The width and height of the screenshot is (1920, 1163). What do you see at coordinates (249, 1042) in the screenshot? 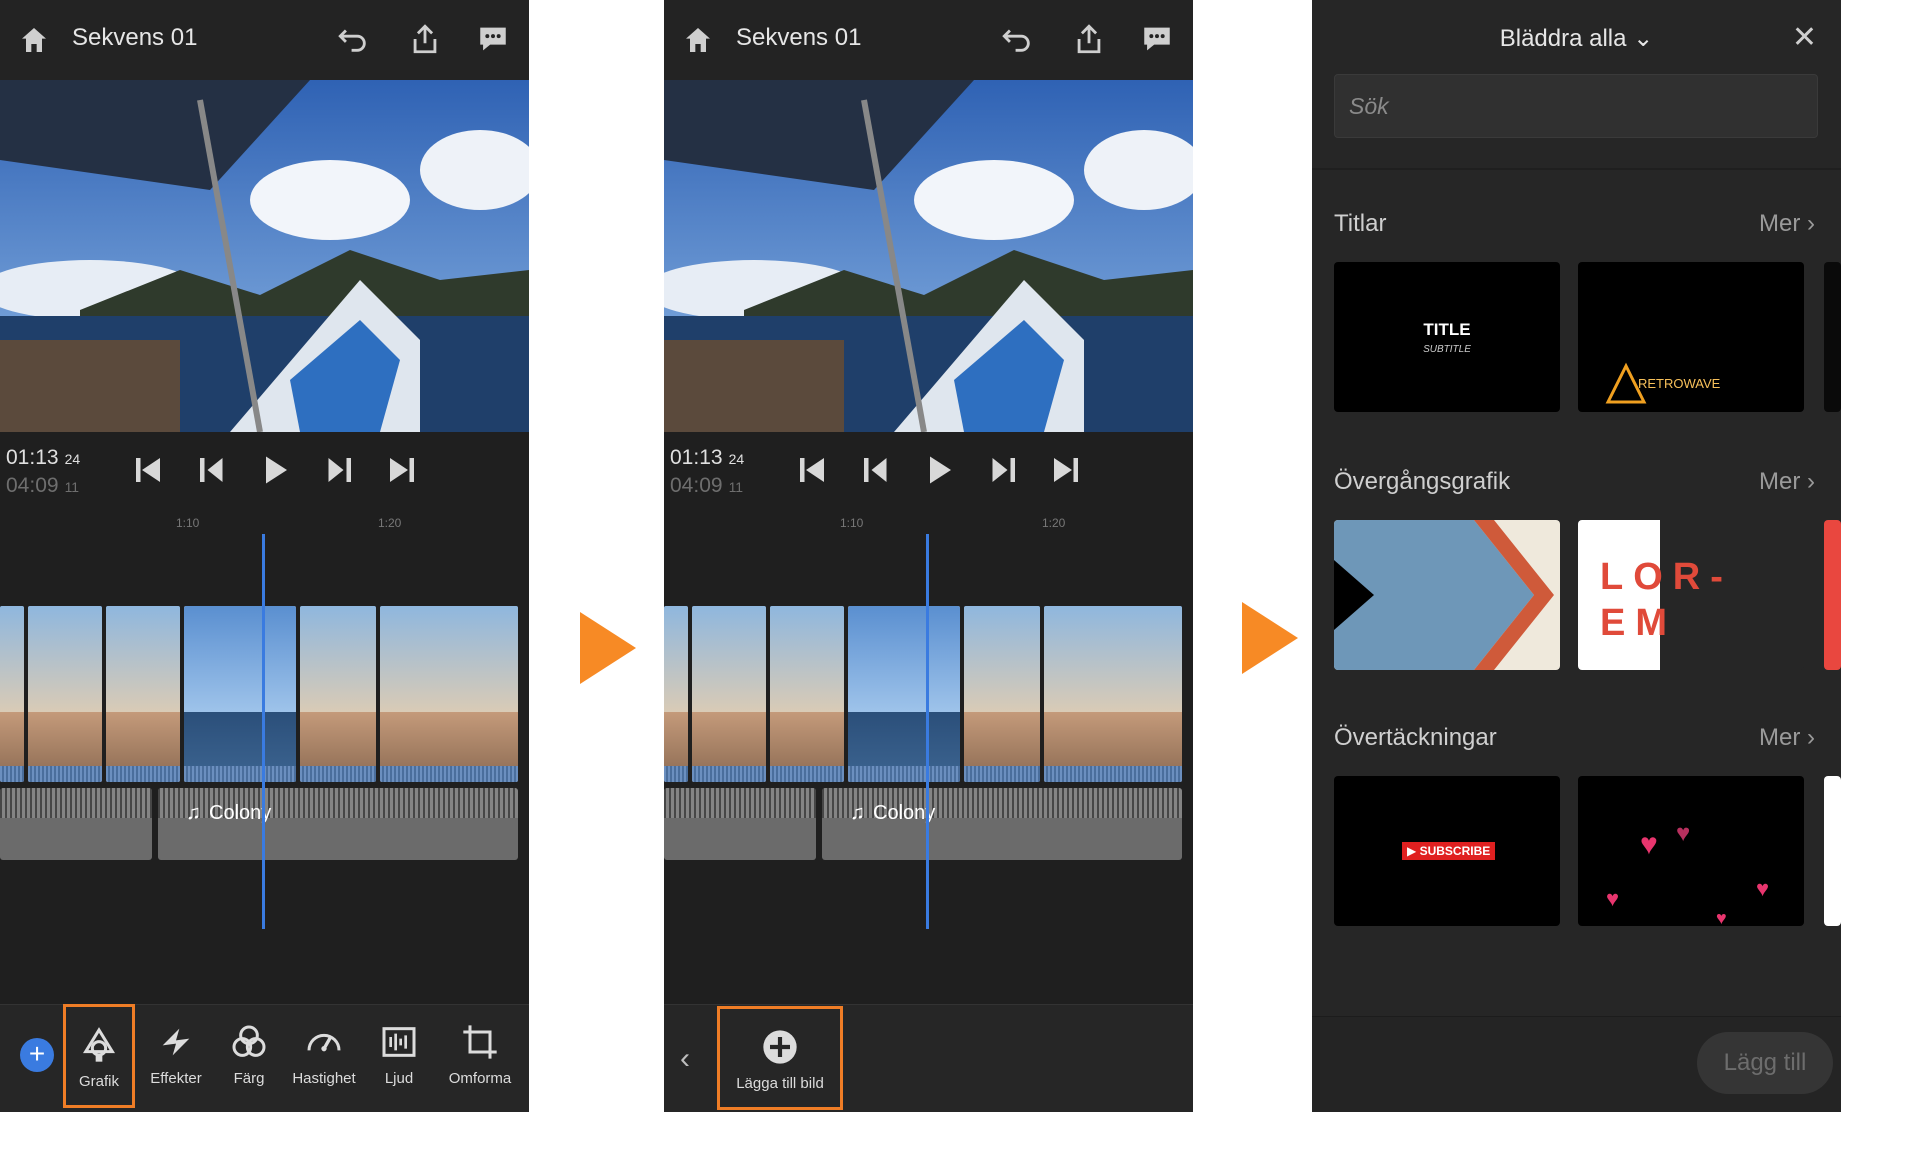
I see `color-icon` at bounding box center [249, 1042].